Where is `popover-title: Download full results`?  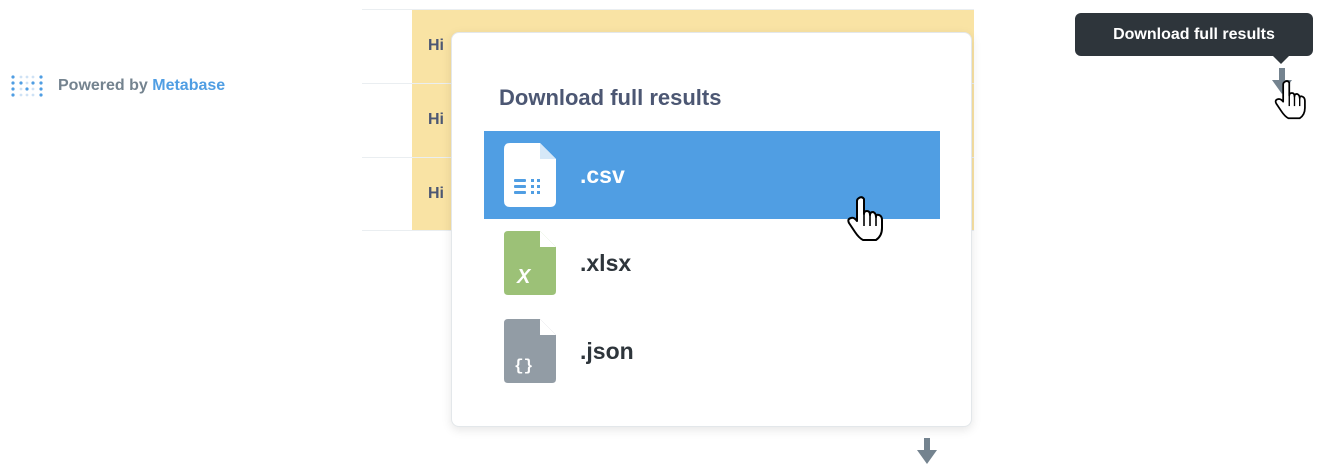
popover-title: Download full results is located at coordinates (610, 97).